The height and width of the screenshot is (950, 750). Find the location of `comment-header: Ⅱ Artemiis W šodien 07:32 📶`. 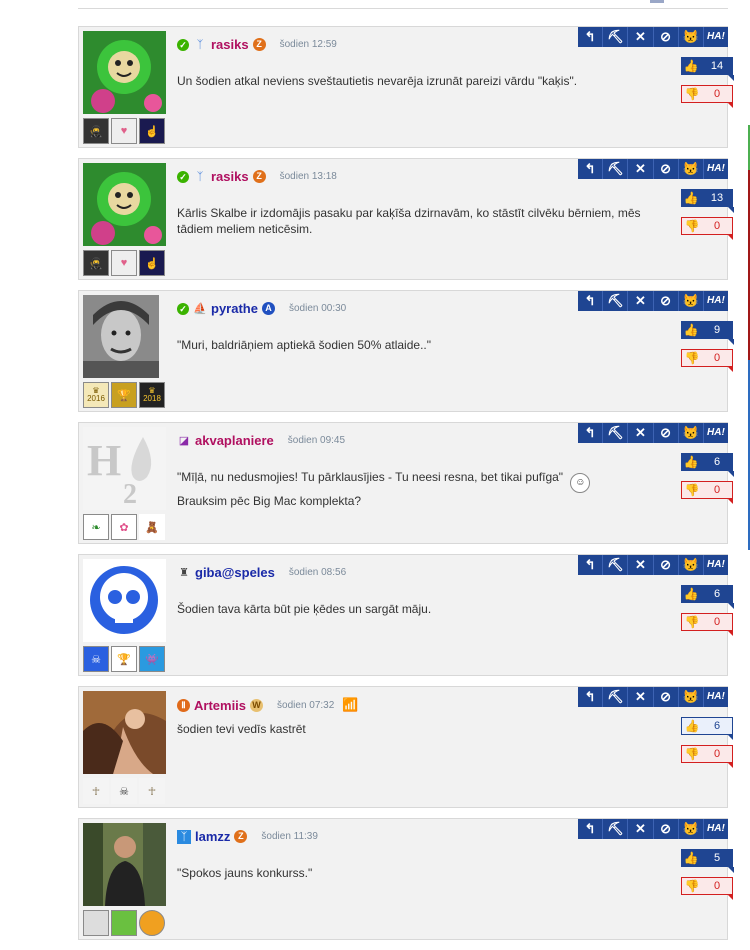

comment-header: Ⅱ Artemiis W šodien 07:32 📶 is located at coordinates (268, 705).